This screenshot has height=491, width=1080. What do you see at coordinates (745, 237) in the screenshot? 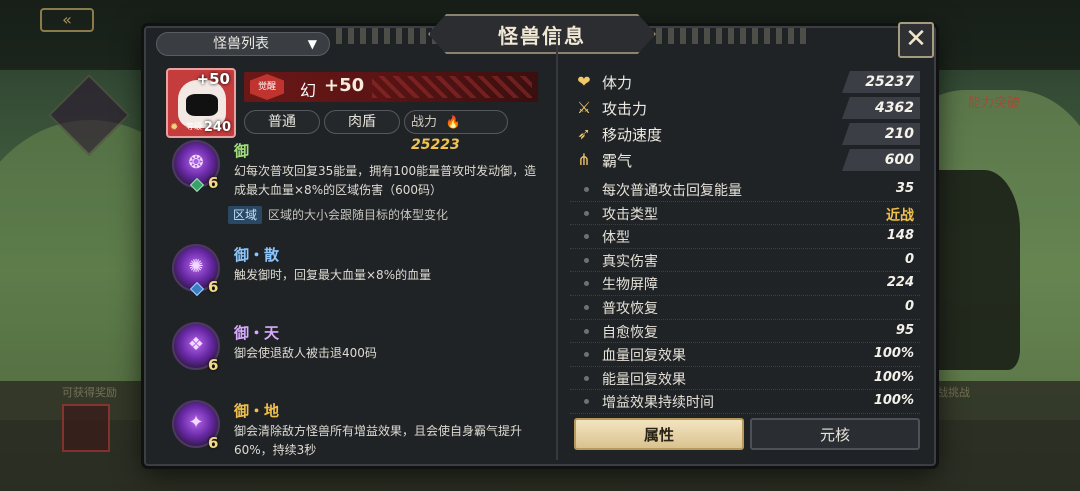
I see `list-item: 体型 148` at bounding box center [745, 237].